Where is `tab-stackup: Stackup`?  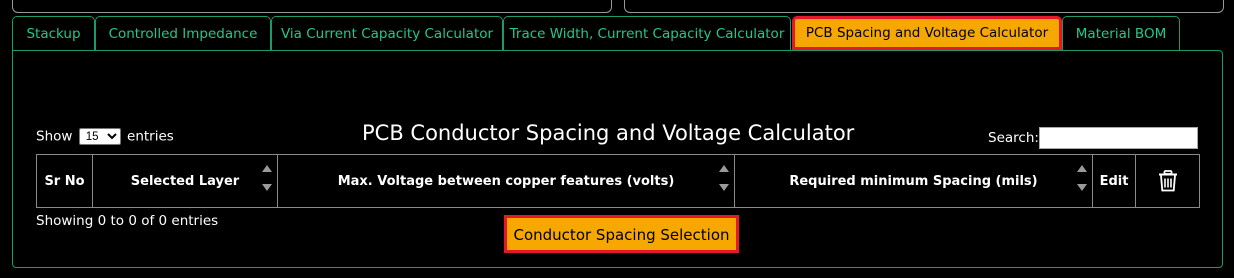
tab-stackup: Stackup is located at coordinates (53, 33).